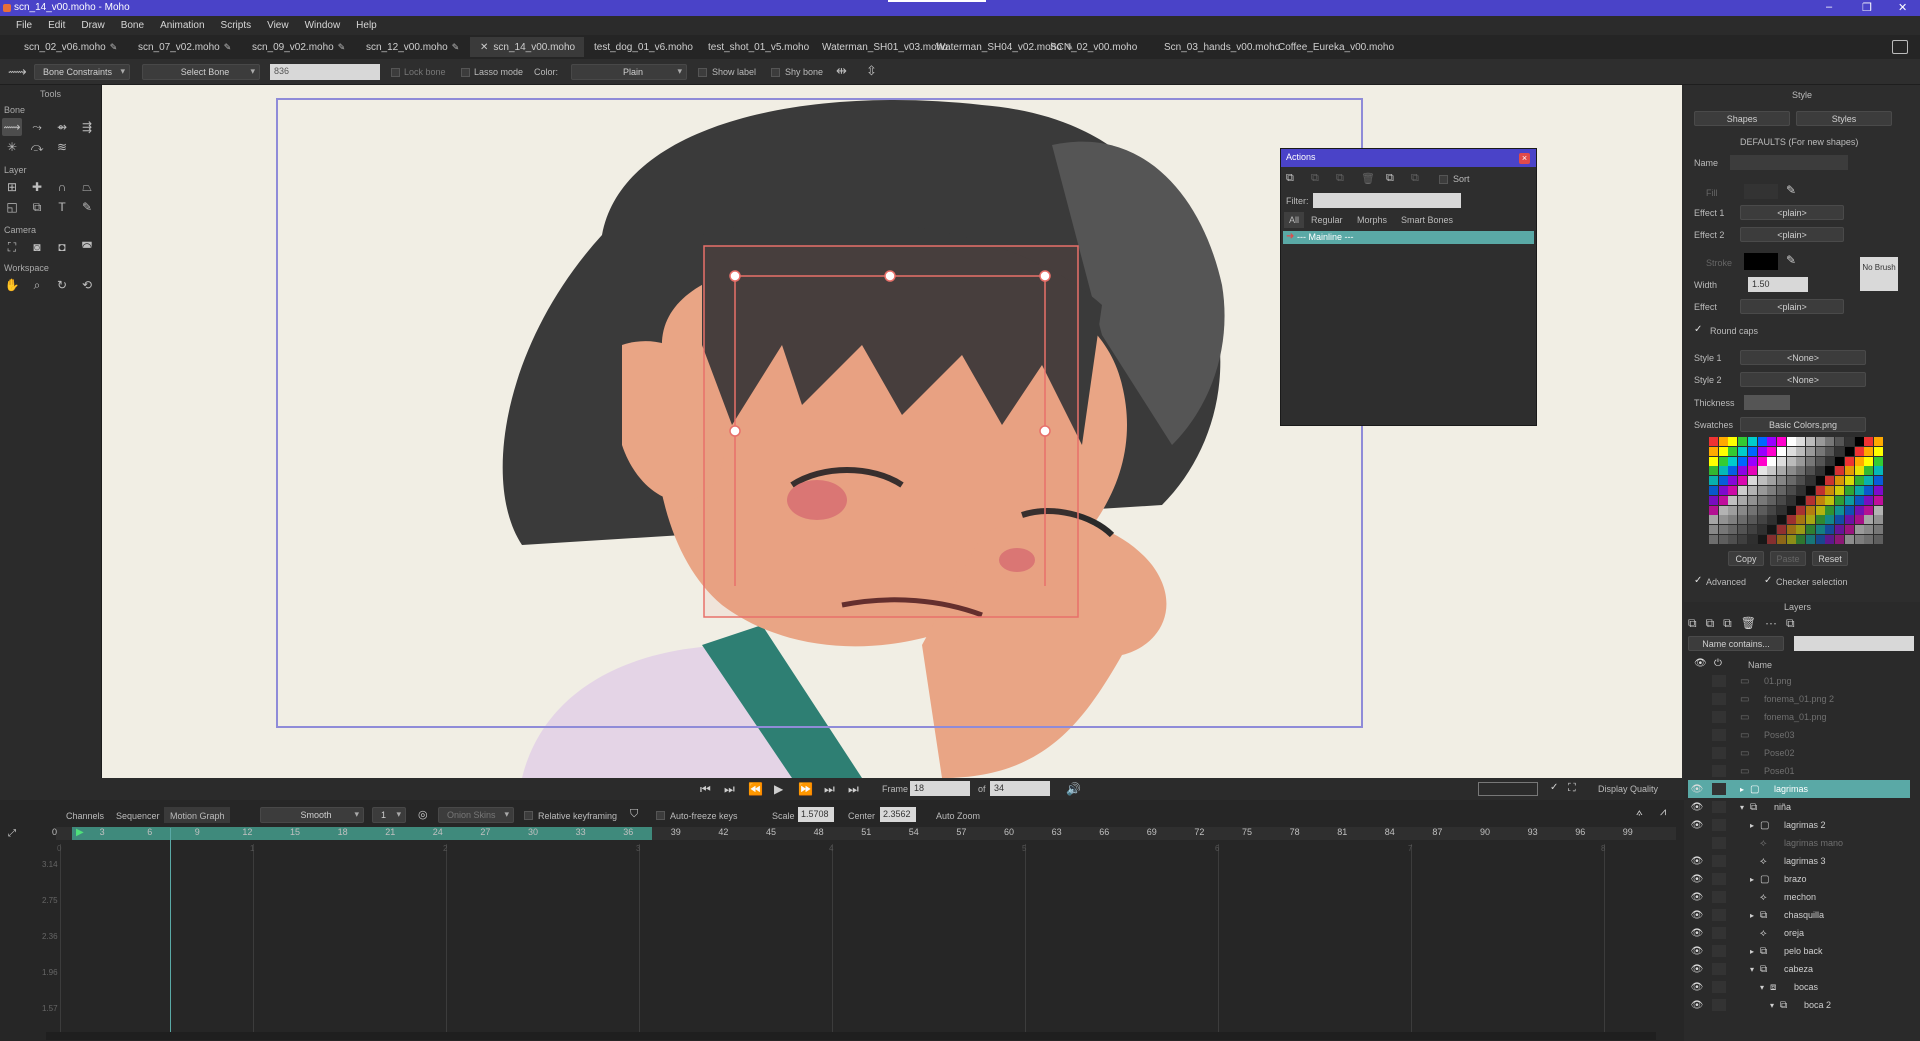 The width and height of the screenshot is (1920, 1041). I want to click on rotate-workspace-icon: ↻, so click(62, 285).